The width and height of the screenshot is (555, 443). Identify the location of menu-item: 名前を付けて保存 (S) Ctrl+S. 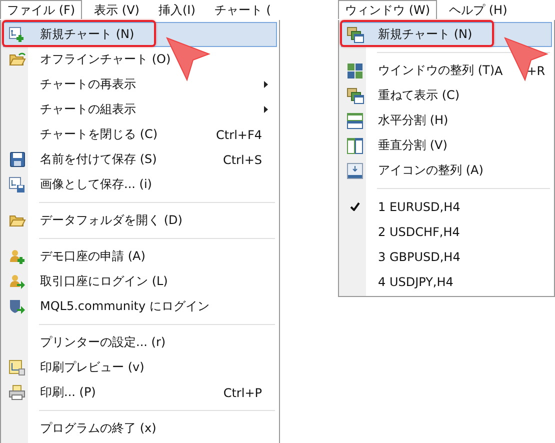
(140, 159).